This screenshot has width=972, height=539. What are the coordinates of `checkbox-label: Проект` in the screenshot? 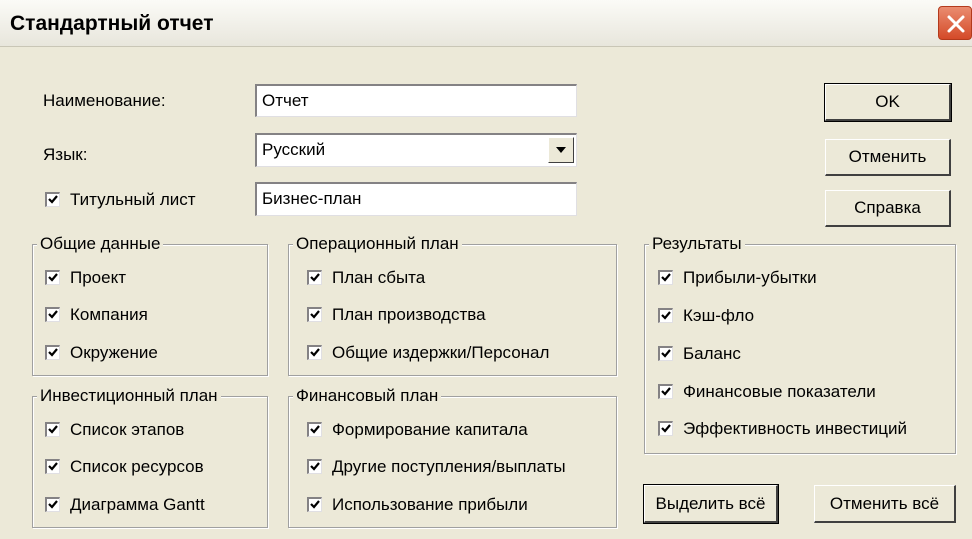 It's located at (98, 277).